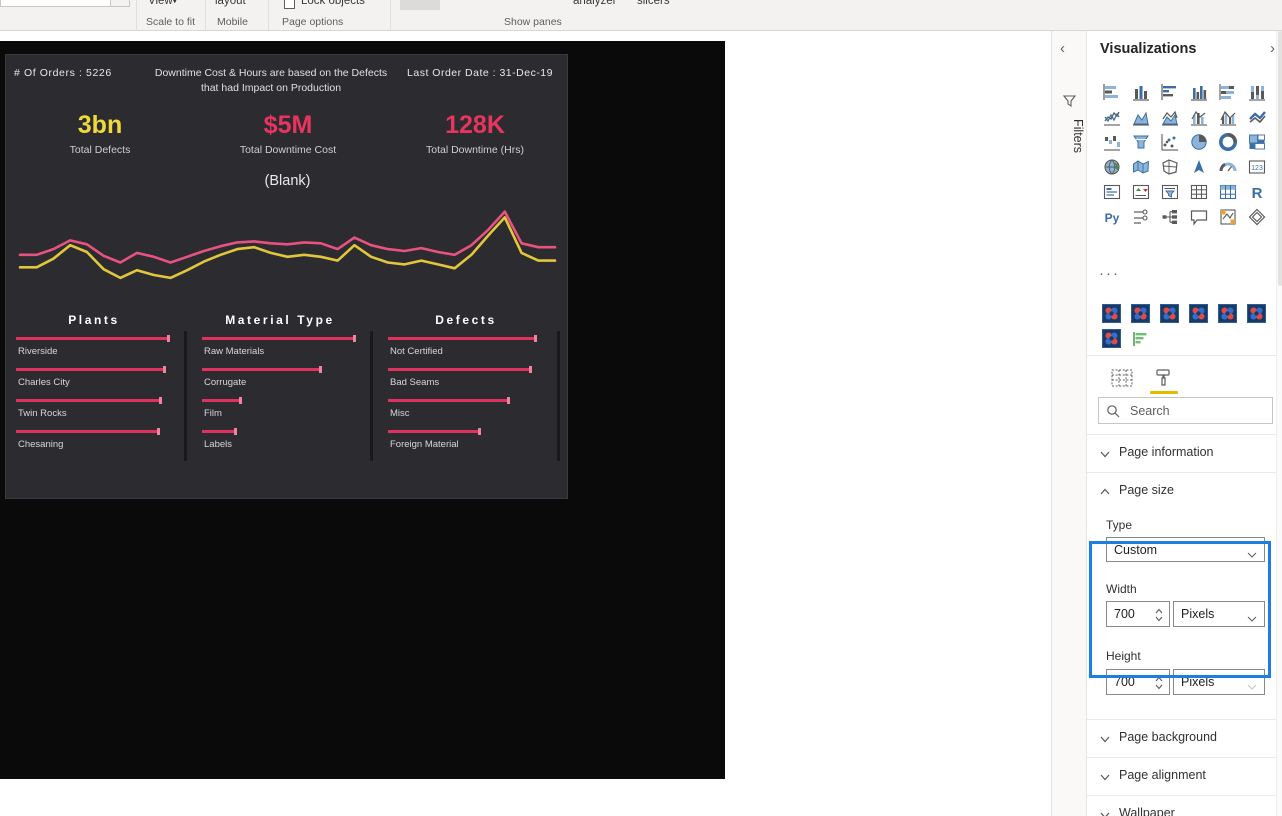 Image resolution: width=1282 pixels, height=816 pixels. What do you see at coordinates (282, 413) in the screenshot?
I see `bar-item: Film` at bounding box center [282, 413].